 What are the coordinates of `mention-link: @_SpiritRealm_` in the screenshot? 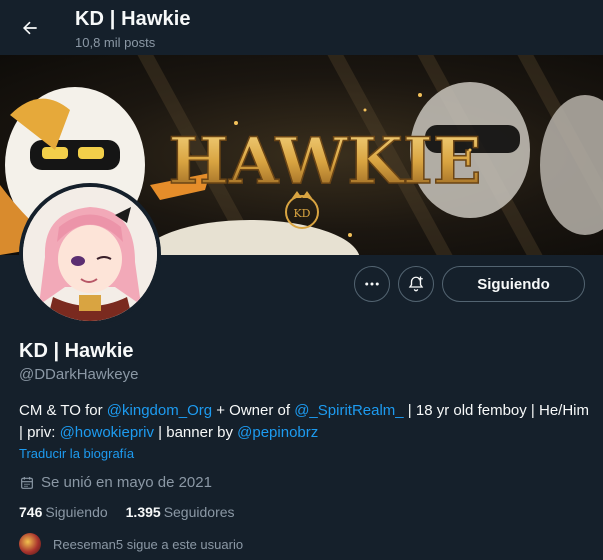 It's located at (348, 410).